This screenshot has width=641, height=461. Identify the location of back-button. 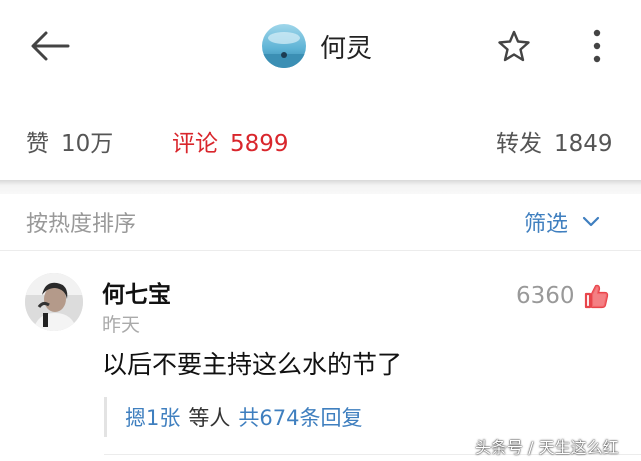
(50, 46).